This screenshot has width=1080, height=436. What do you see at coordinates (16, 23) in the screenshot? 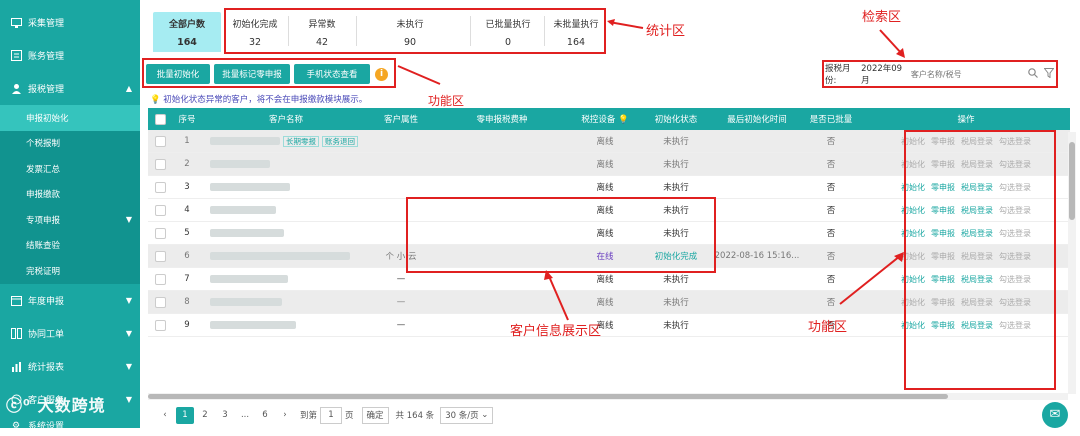
I see `monitor-icon` at bounding box center [16, 23].